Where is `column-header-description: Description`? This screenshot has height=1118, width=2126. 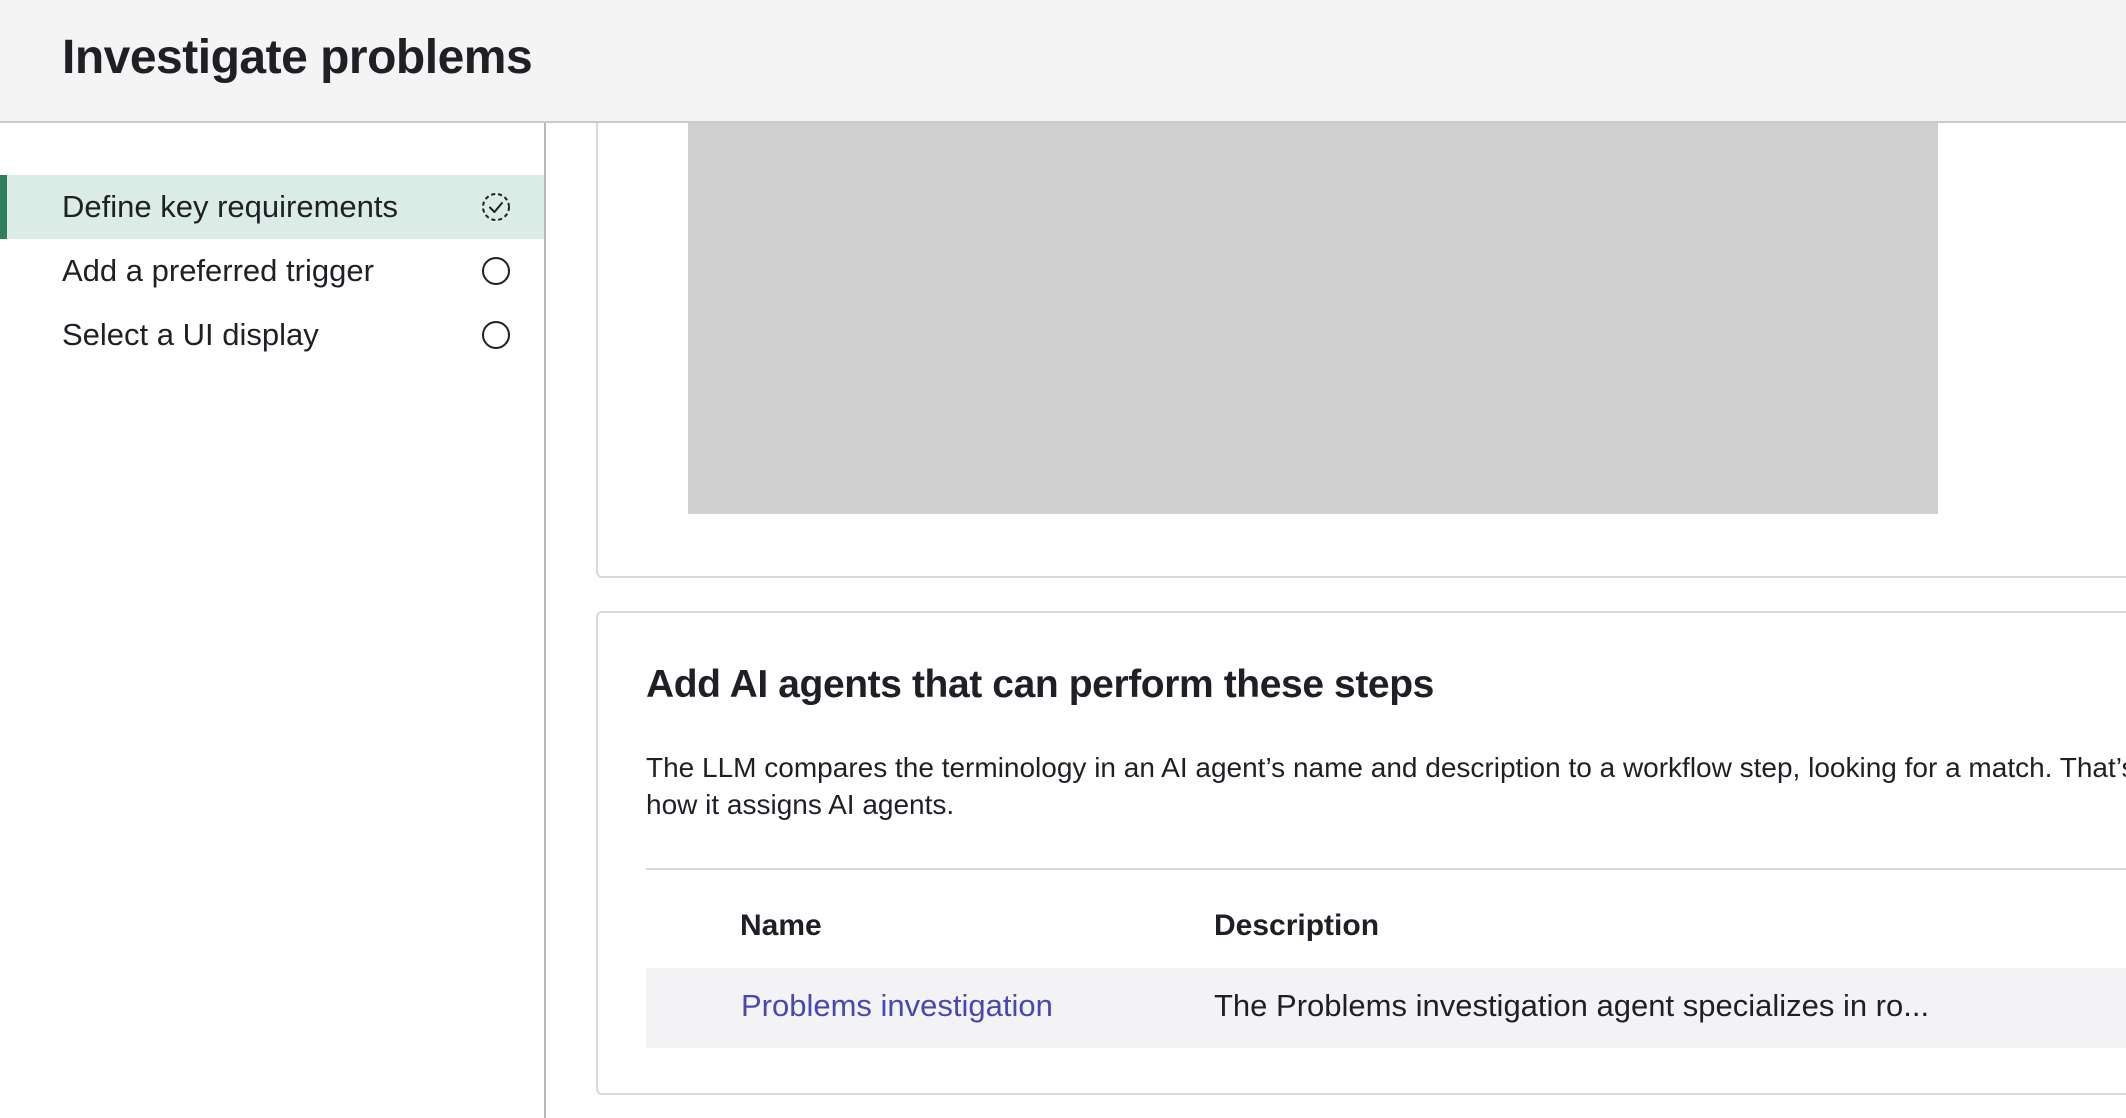 column-header-description: Description is located at coordinates (1296, 926).